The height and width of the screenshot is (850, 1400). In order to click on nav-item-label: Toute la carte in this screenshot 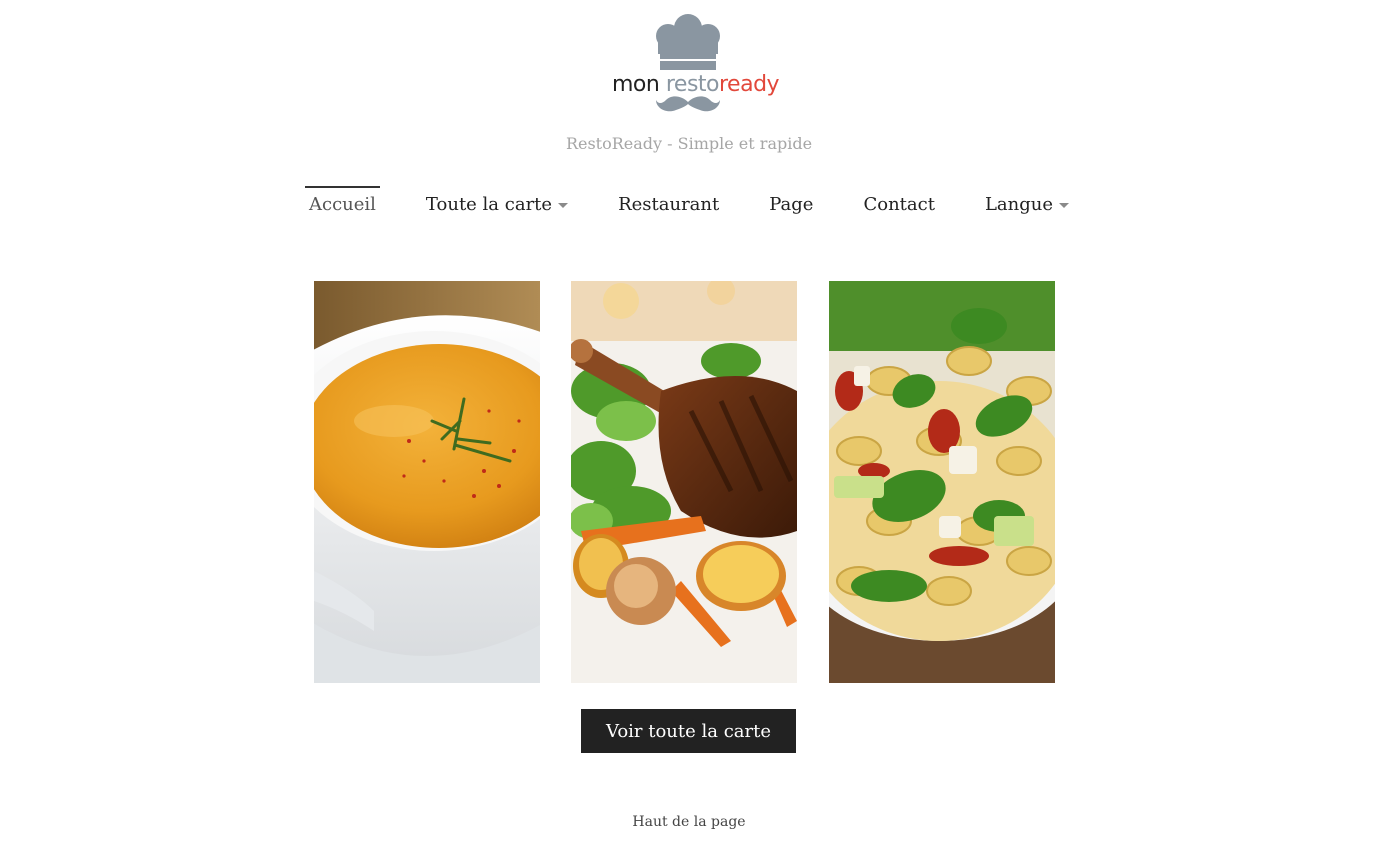, I will do `click(489, 204)`.